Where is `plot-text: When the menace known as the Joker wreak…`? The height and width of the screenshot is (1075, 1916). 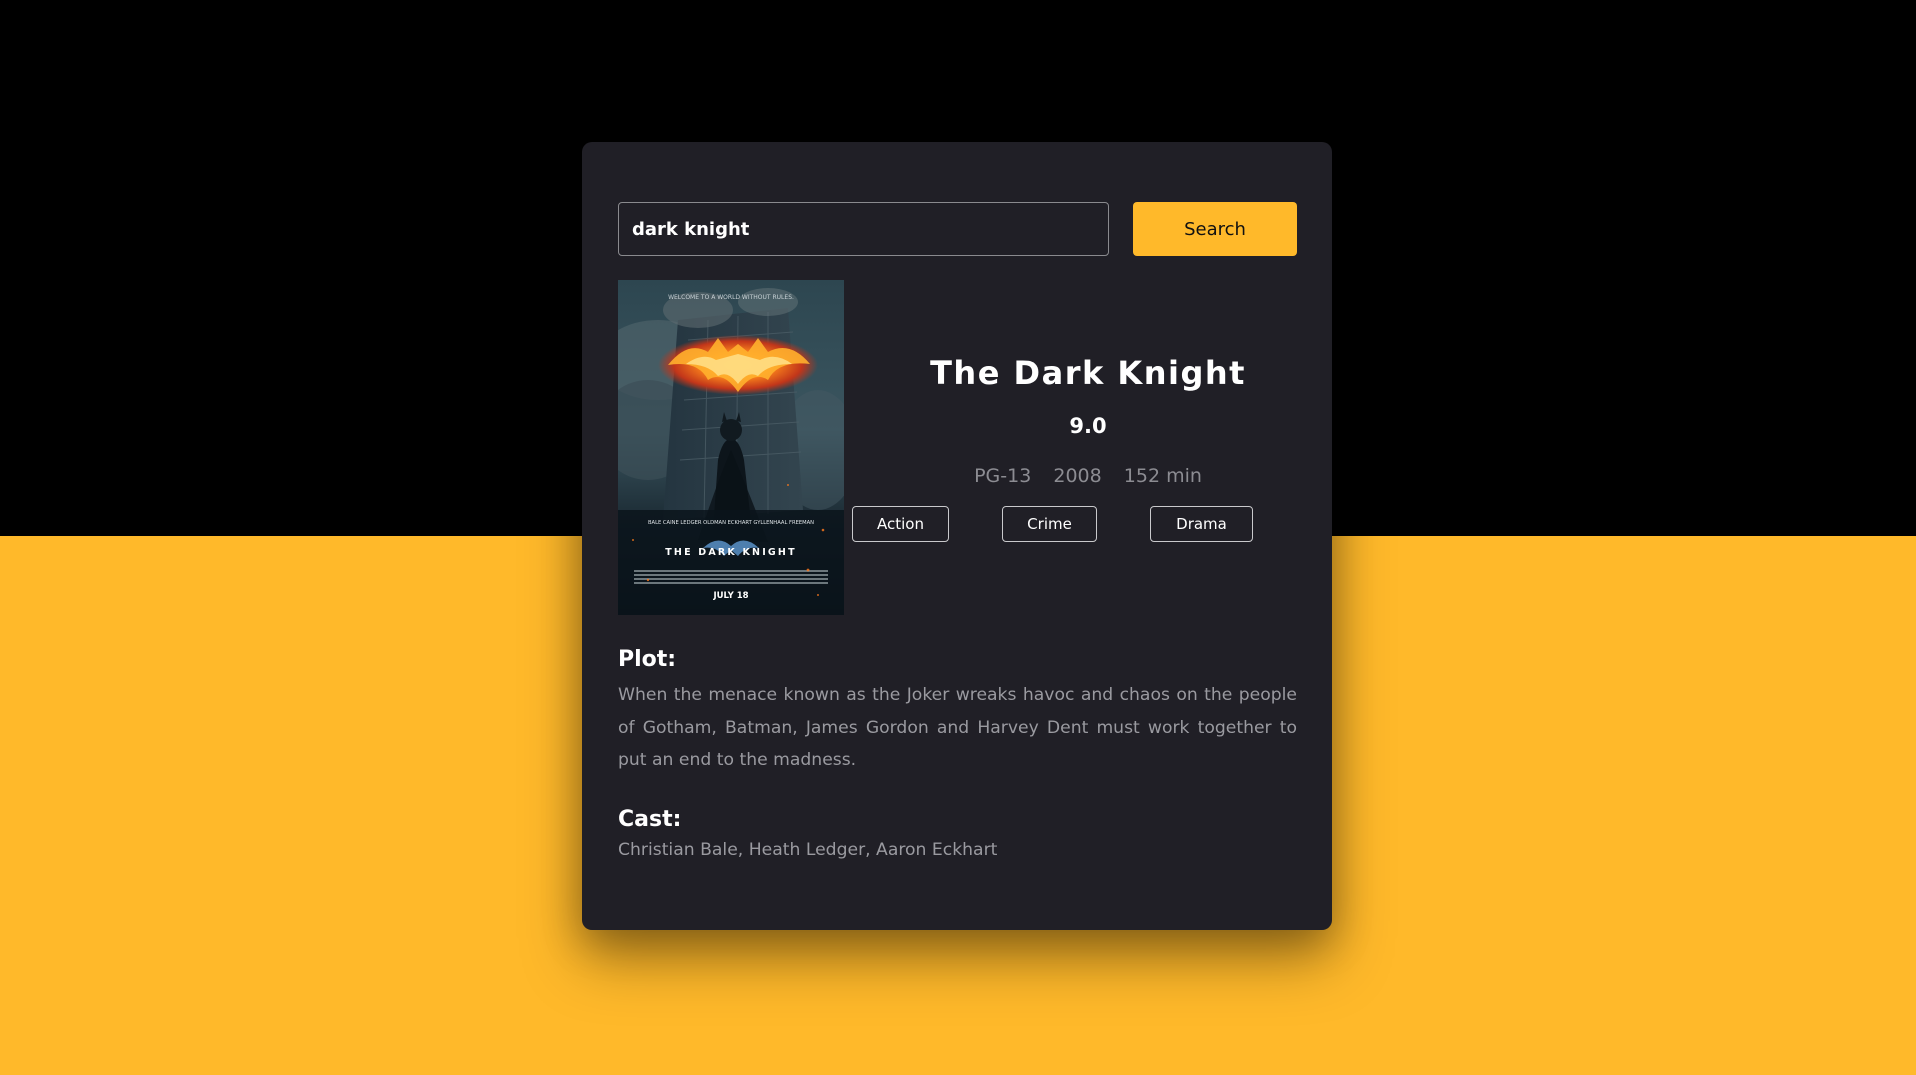
plot-text: When the menace known as the Joker wreak… is located at coordinates (957, 727).